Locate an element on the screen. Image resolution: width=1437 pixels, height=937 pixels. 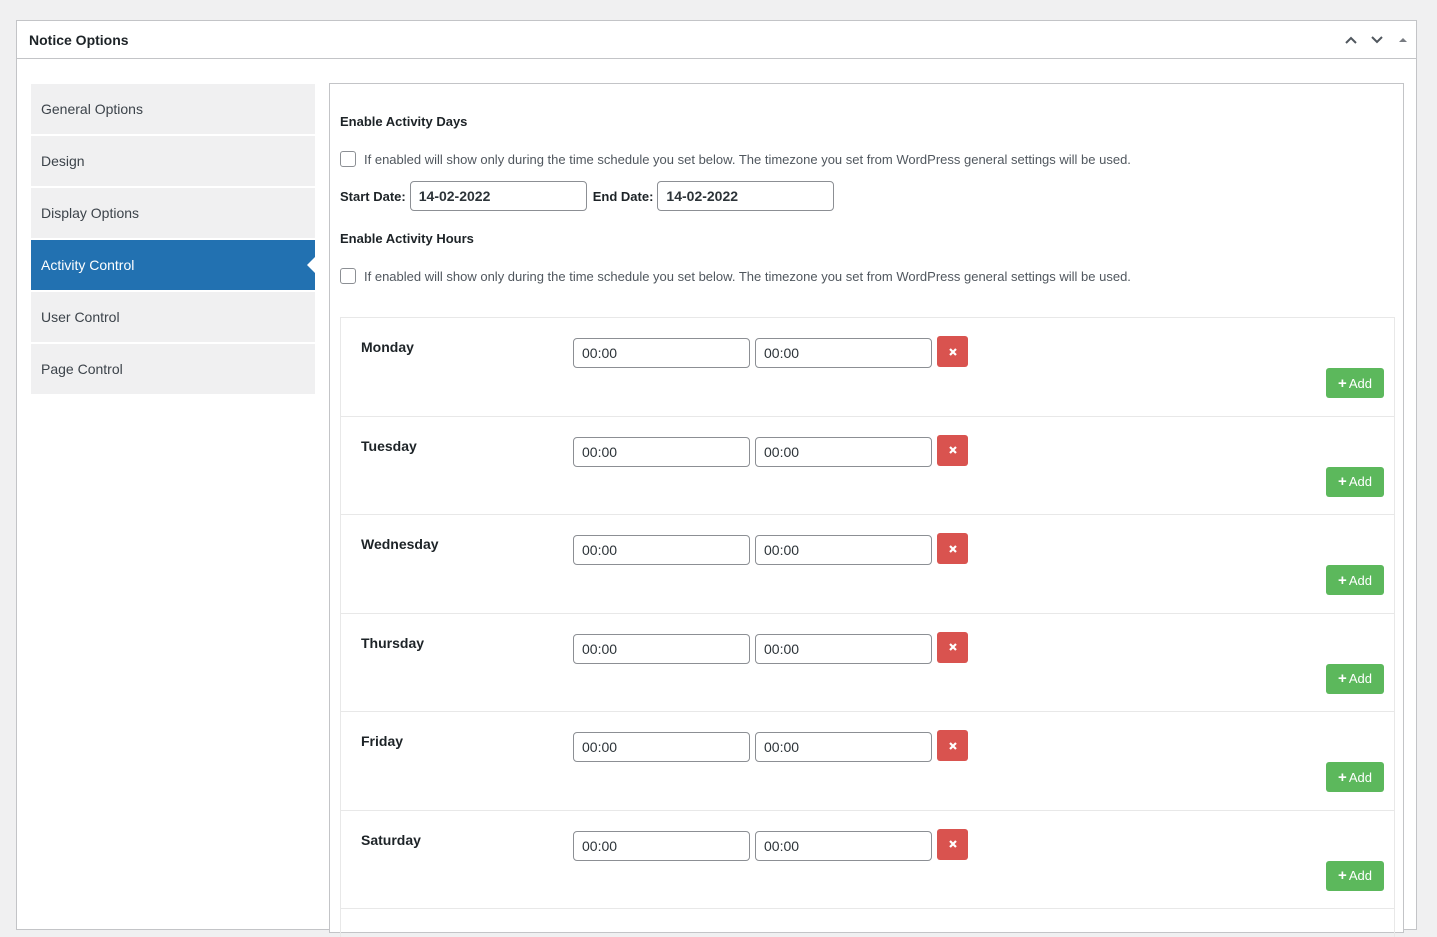
schedule-row-tuesday: Tuesday 00:00 00:00 + Add is located at coordinates (867, 466).